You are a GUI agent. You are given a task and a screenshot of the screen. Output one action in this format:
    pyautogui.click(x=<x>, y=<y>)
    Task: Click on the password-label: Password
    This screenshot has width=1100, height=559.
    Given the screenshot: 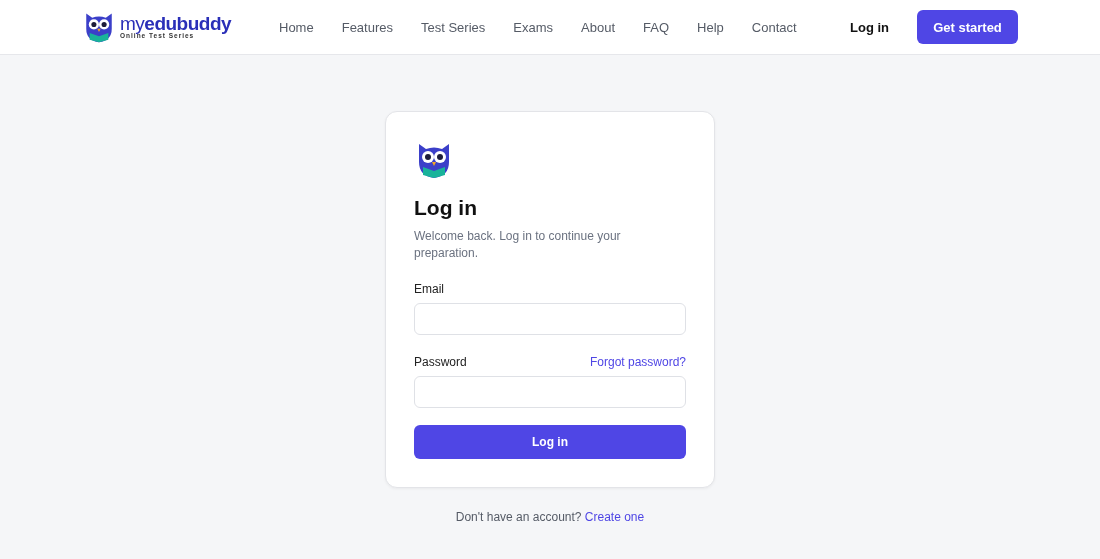 What is the action you would take?
    pyautogui.click(x=440, y=362)
    